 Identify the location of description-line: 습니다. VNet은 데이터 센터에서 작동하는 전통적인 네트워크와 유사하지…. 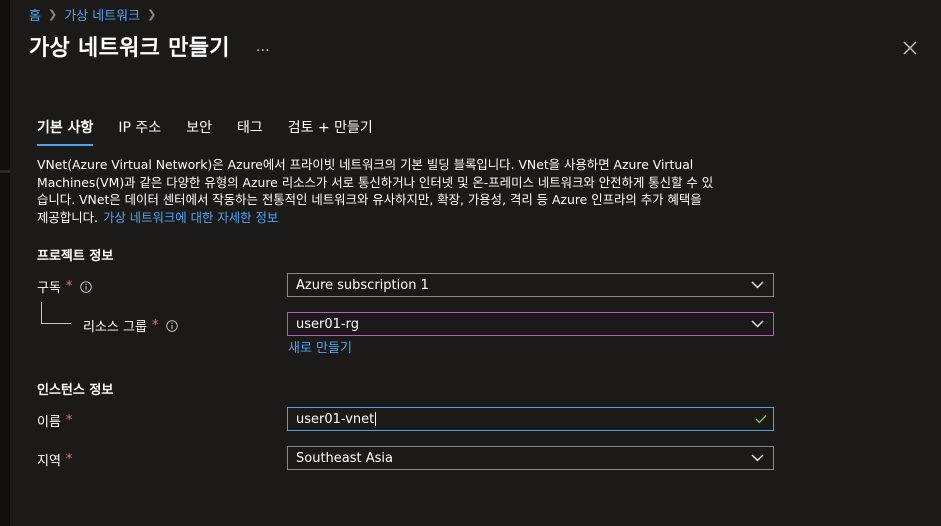
(369, 199).